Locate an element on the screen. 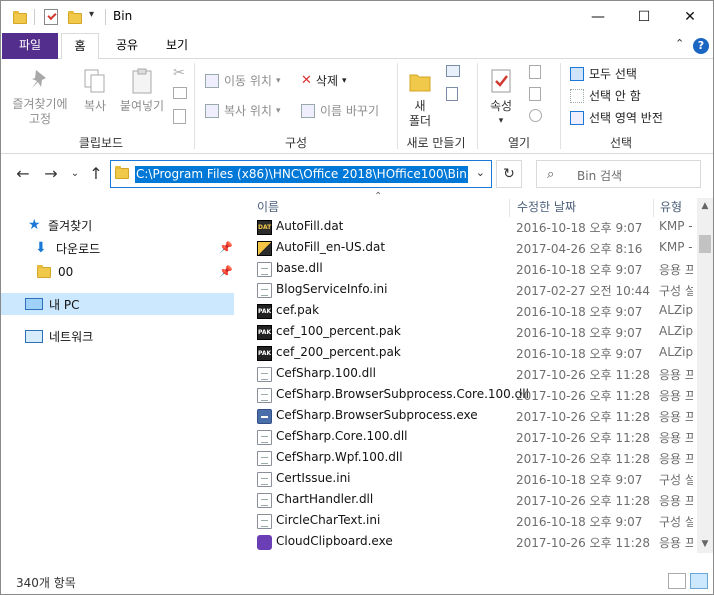  paste-shortcut-icon is located at coordinates (179, 116).